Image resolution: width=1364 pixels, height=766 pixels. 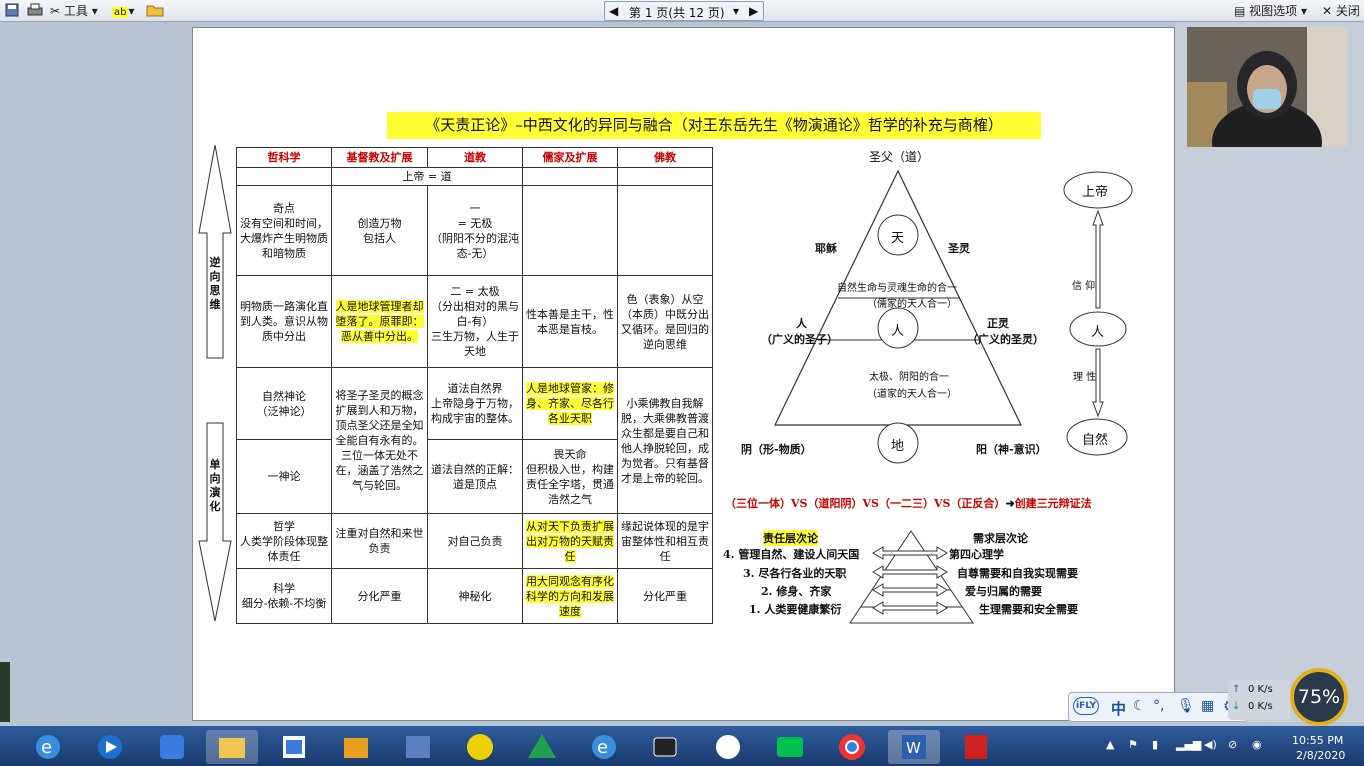 What do you see at coordinates (418, 747) in the screenshot?
I see `video-editor-icon` at bounding box center [418, 747].